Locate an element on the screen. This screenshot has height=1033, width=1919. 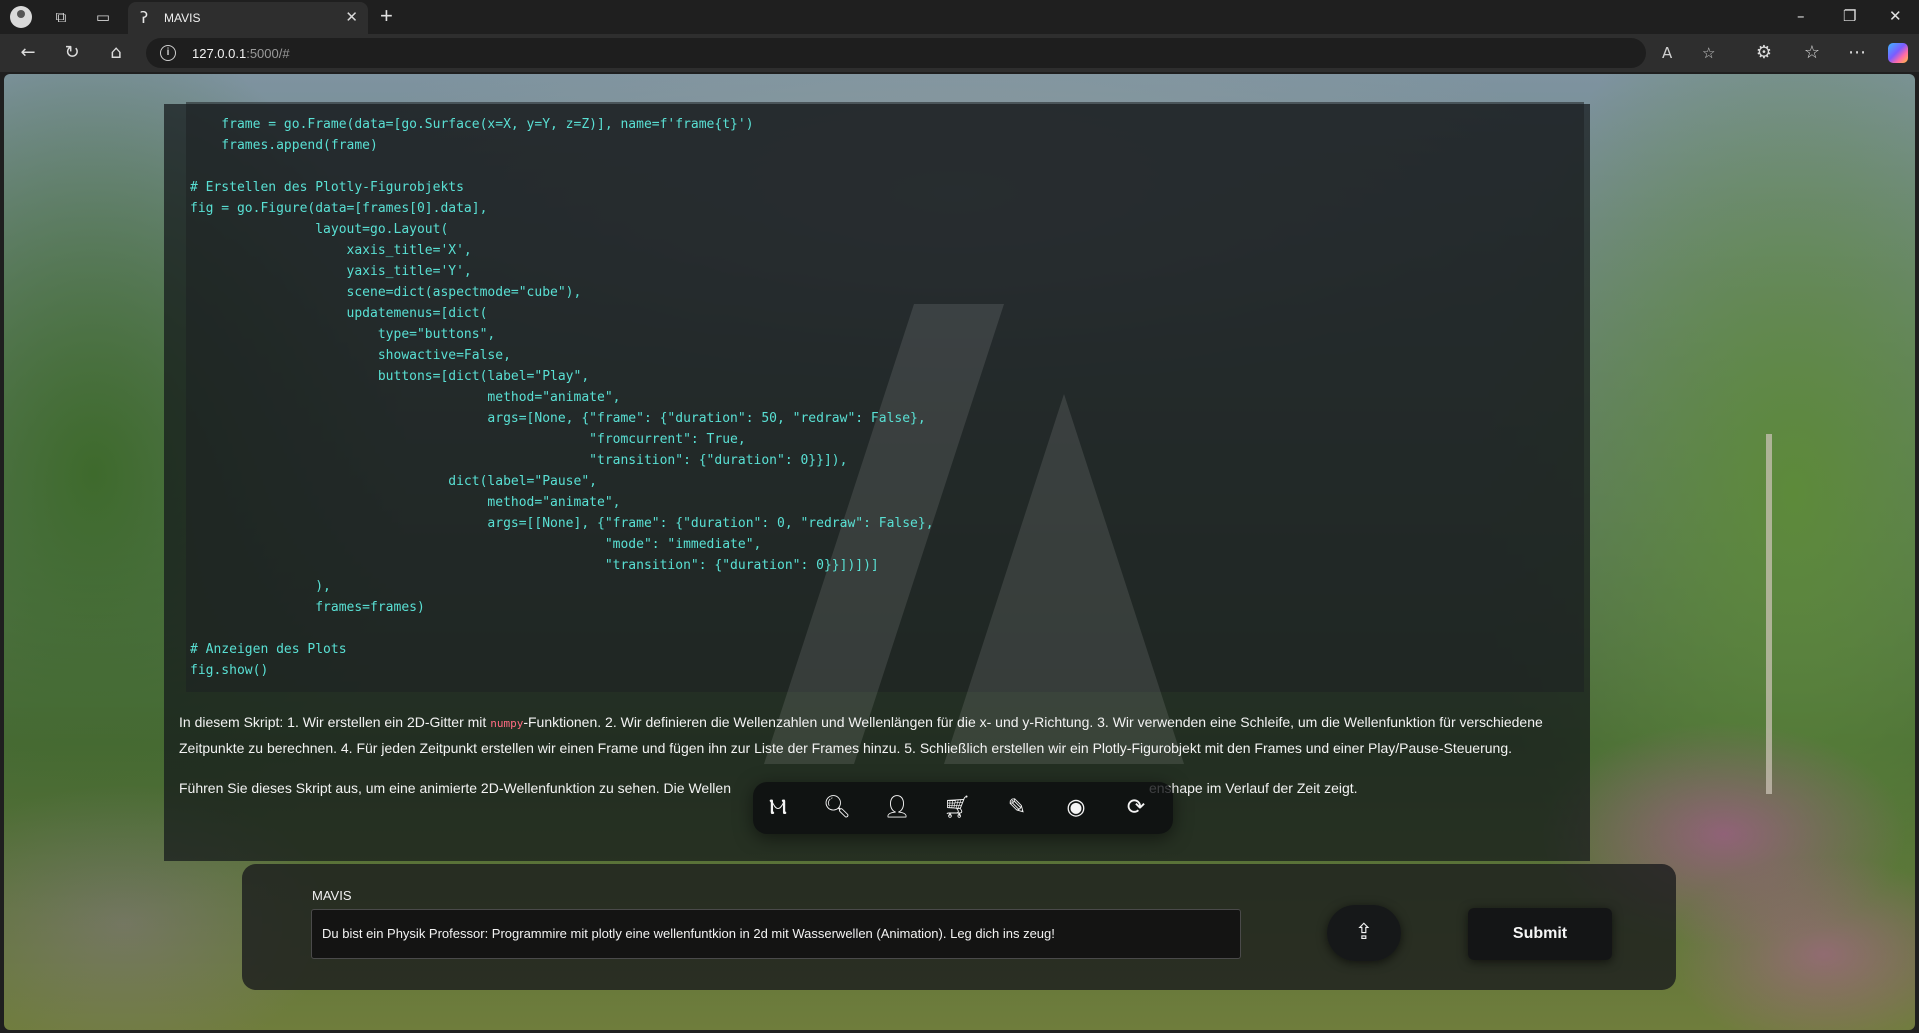
back-arrow-icon: ← is located at coordinates (28, 53).